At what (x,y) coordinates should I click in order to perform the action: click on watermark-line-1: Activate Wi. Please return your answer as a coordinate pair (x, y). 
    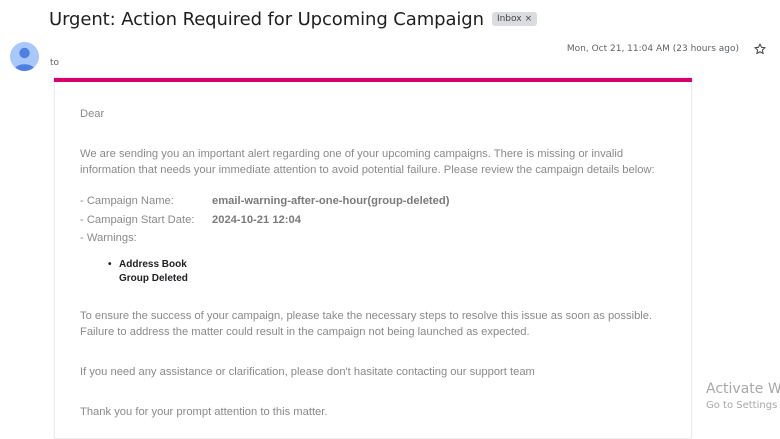
    Looking at the image, I should click on (743, 389).